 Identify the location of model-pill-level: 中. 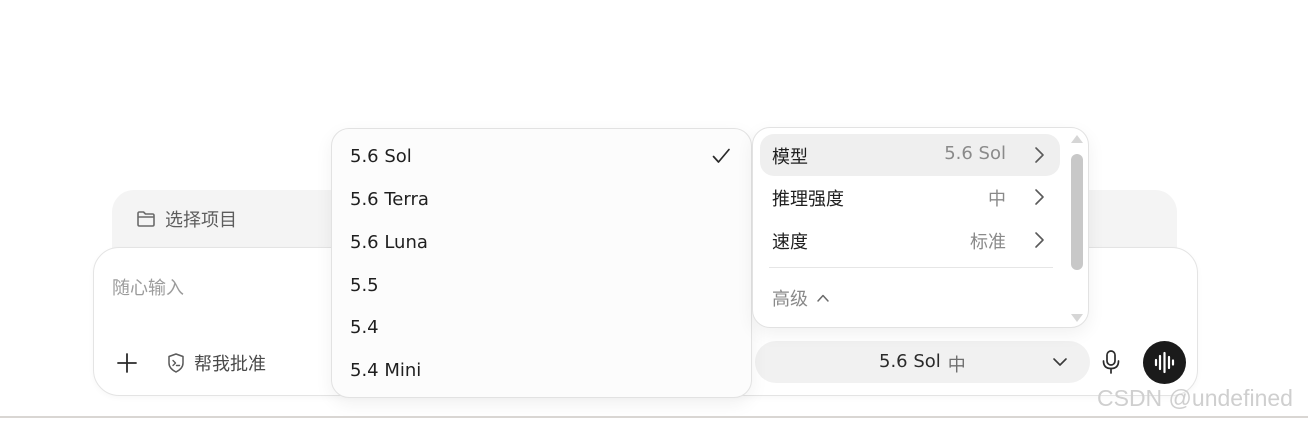
(956, 365).